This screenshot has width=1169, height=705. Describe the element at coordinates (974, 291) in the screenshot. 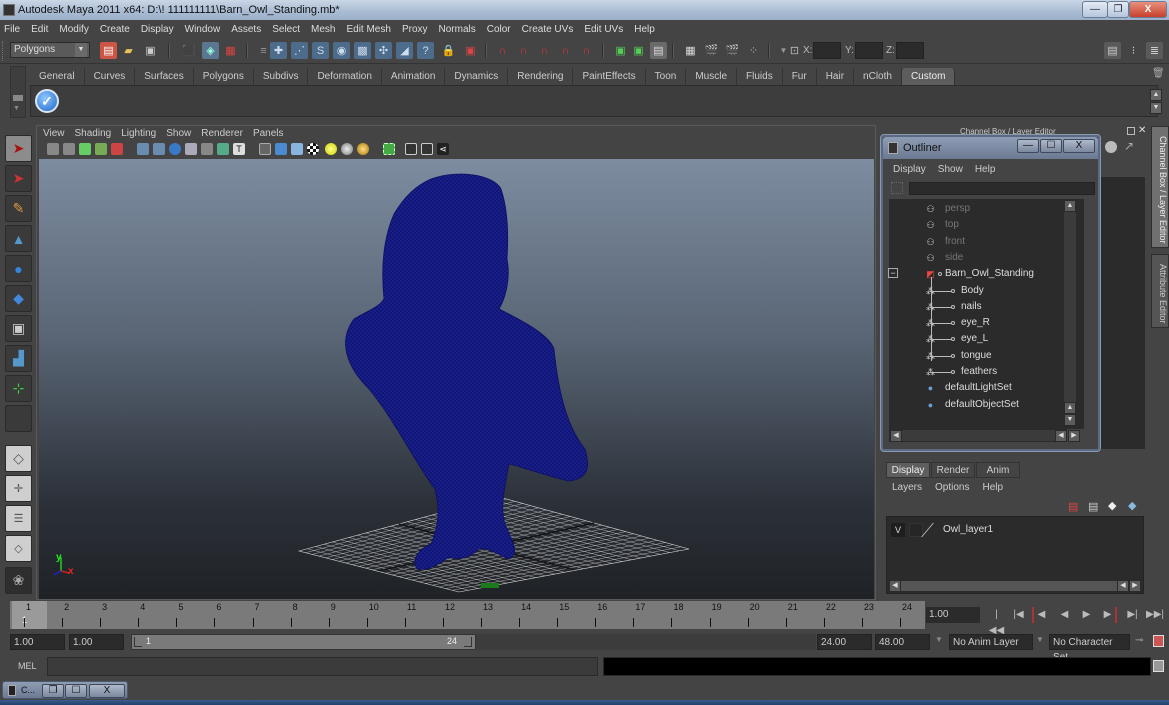

I see `outliner-item-body: ⁂Body` at that location.